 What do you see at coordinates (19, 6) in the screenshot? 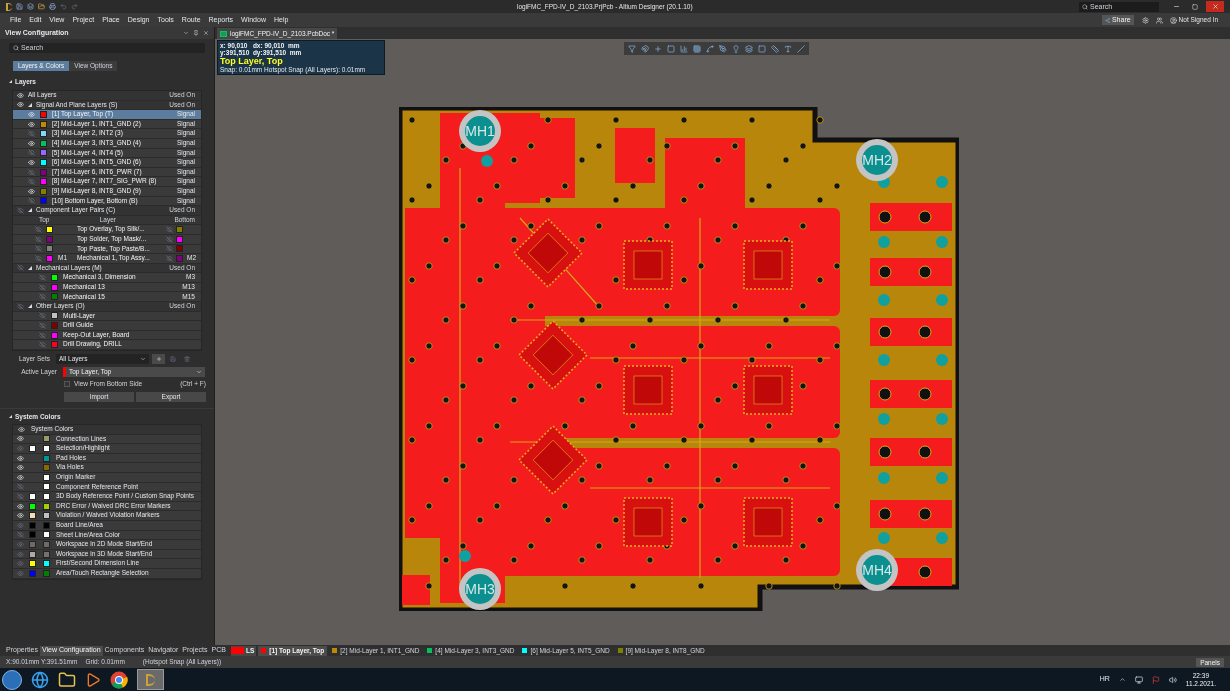
I see `save-icon` at bounding box center [19, 6].